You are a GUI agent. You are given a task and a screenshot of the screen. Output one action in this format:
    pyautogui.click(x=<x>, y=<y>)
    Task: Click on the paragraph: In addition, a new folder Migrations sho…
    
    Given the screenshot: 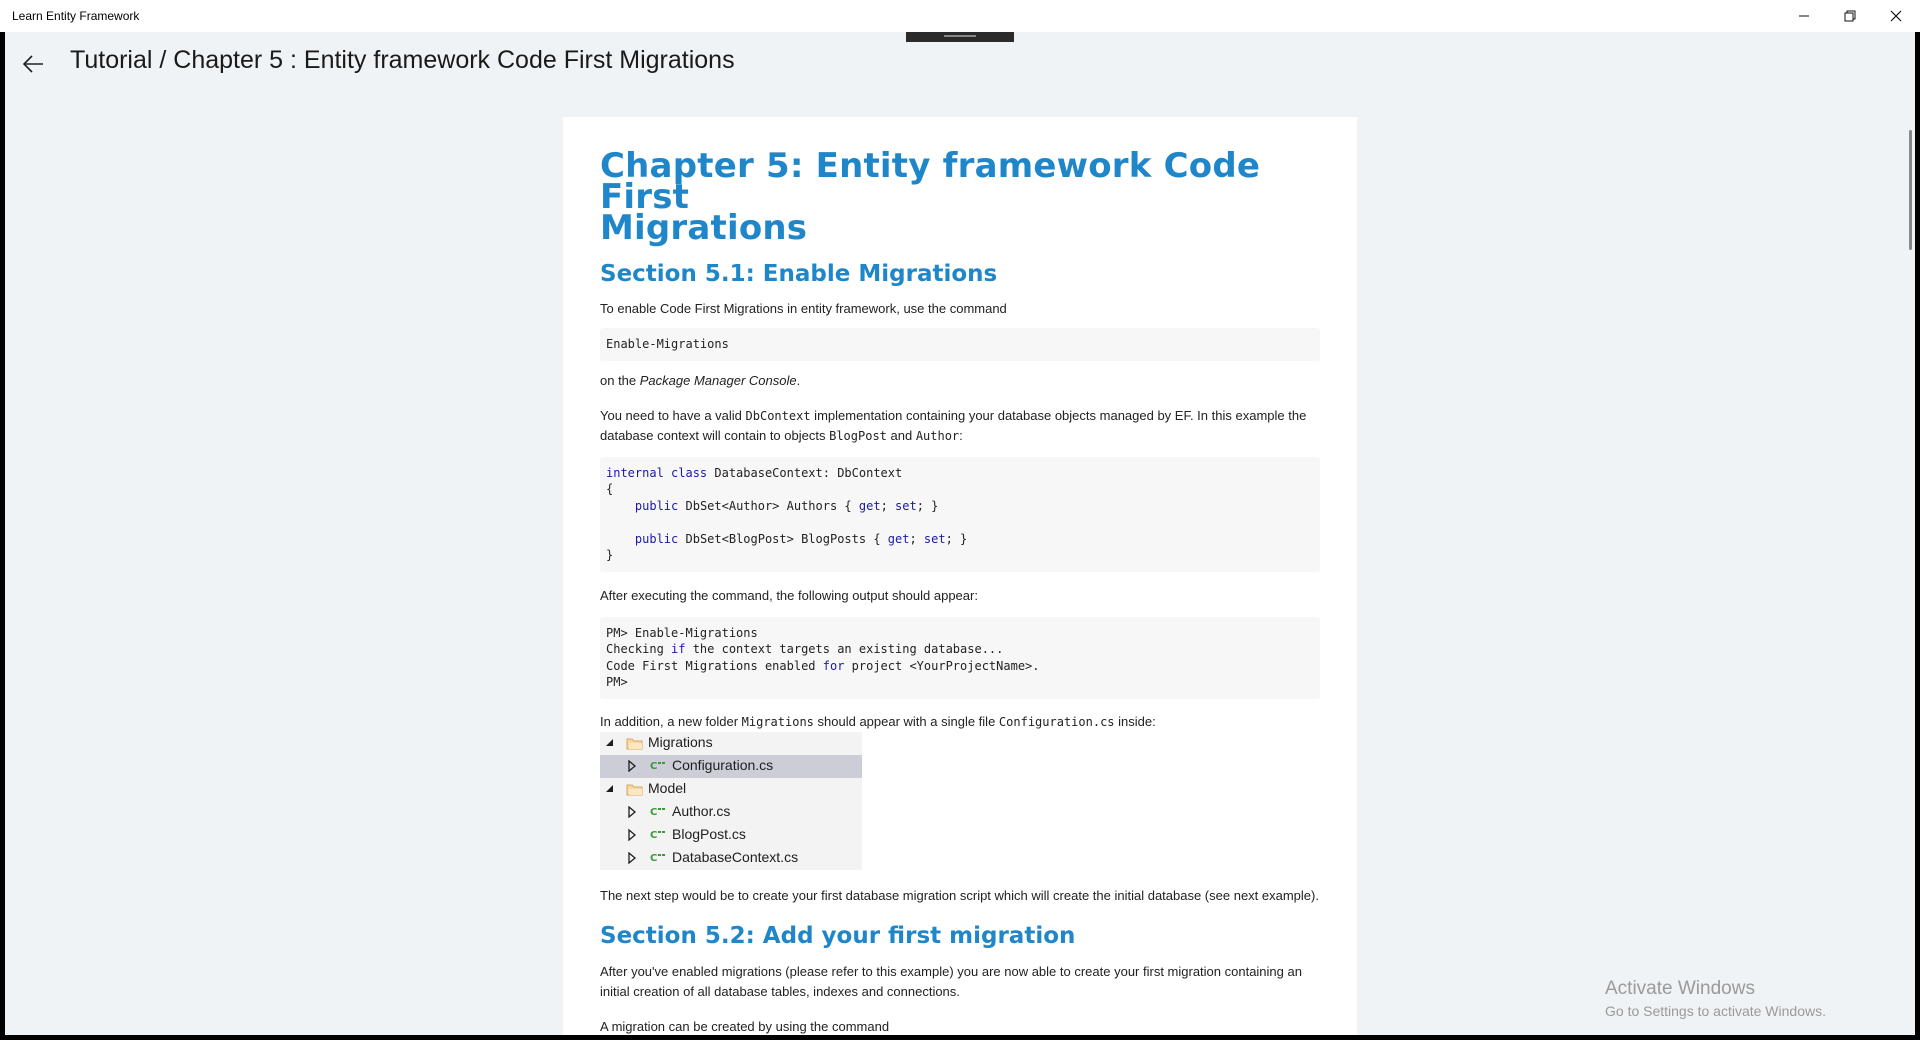 What is the action you would take?
    pyautogui.click(x=960, y=722)
    